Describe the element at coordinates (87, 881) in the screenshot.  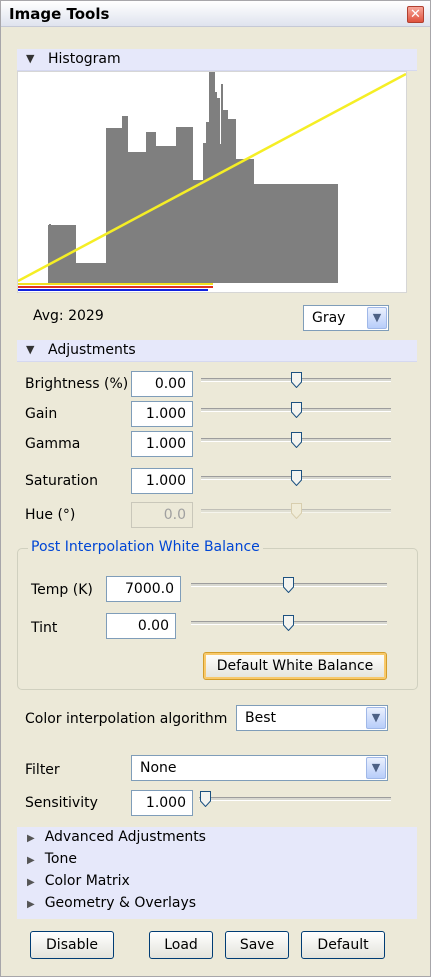
I see `section-label: Color Matrix` at that location.